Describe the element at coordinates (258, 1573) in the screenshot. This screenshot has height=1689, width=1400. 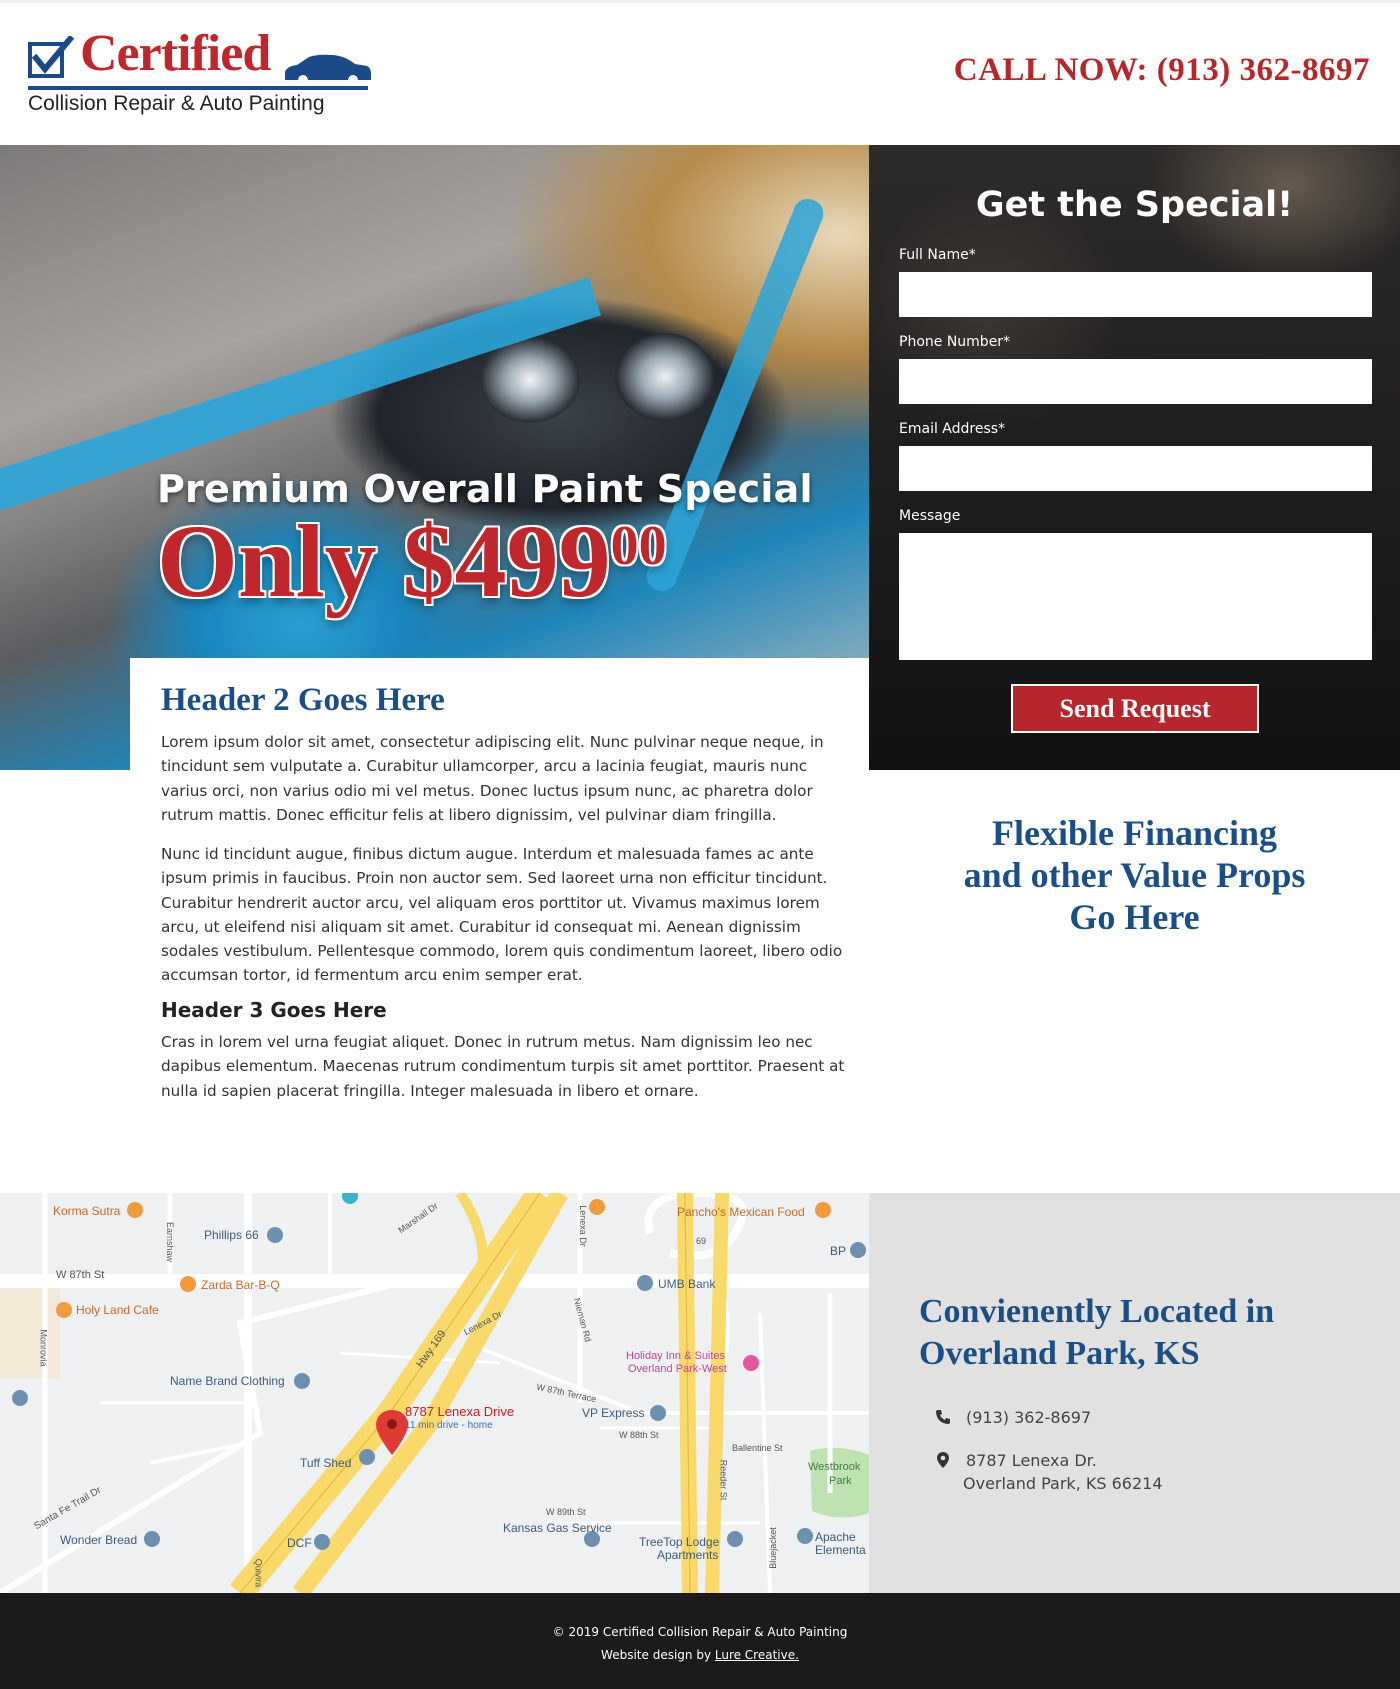
I see `map-label: Quivira` at that location.